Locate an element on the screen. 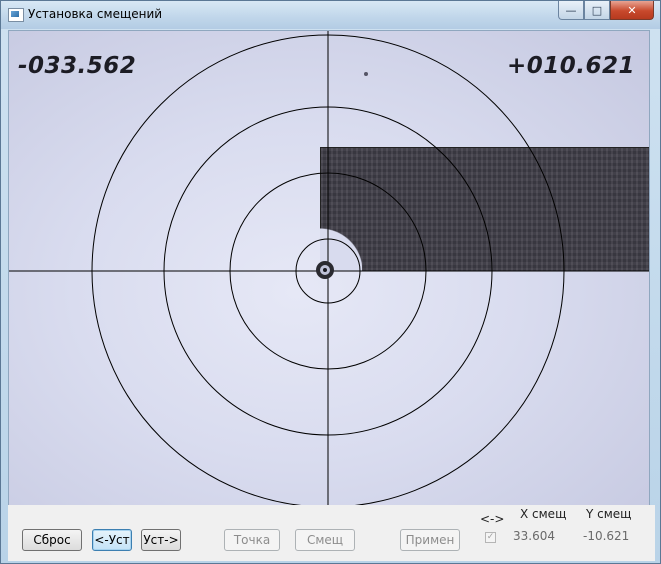 This screenshot has height=564, width=661. minimize-button: — is located at coordinates (571, 10).